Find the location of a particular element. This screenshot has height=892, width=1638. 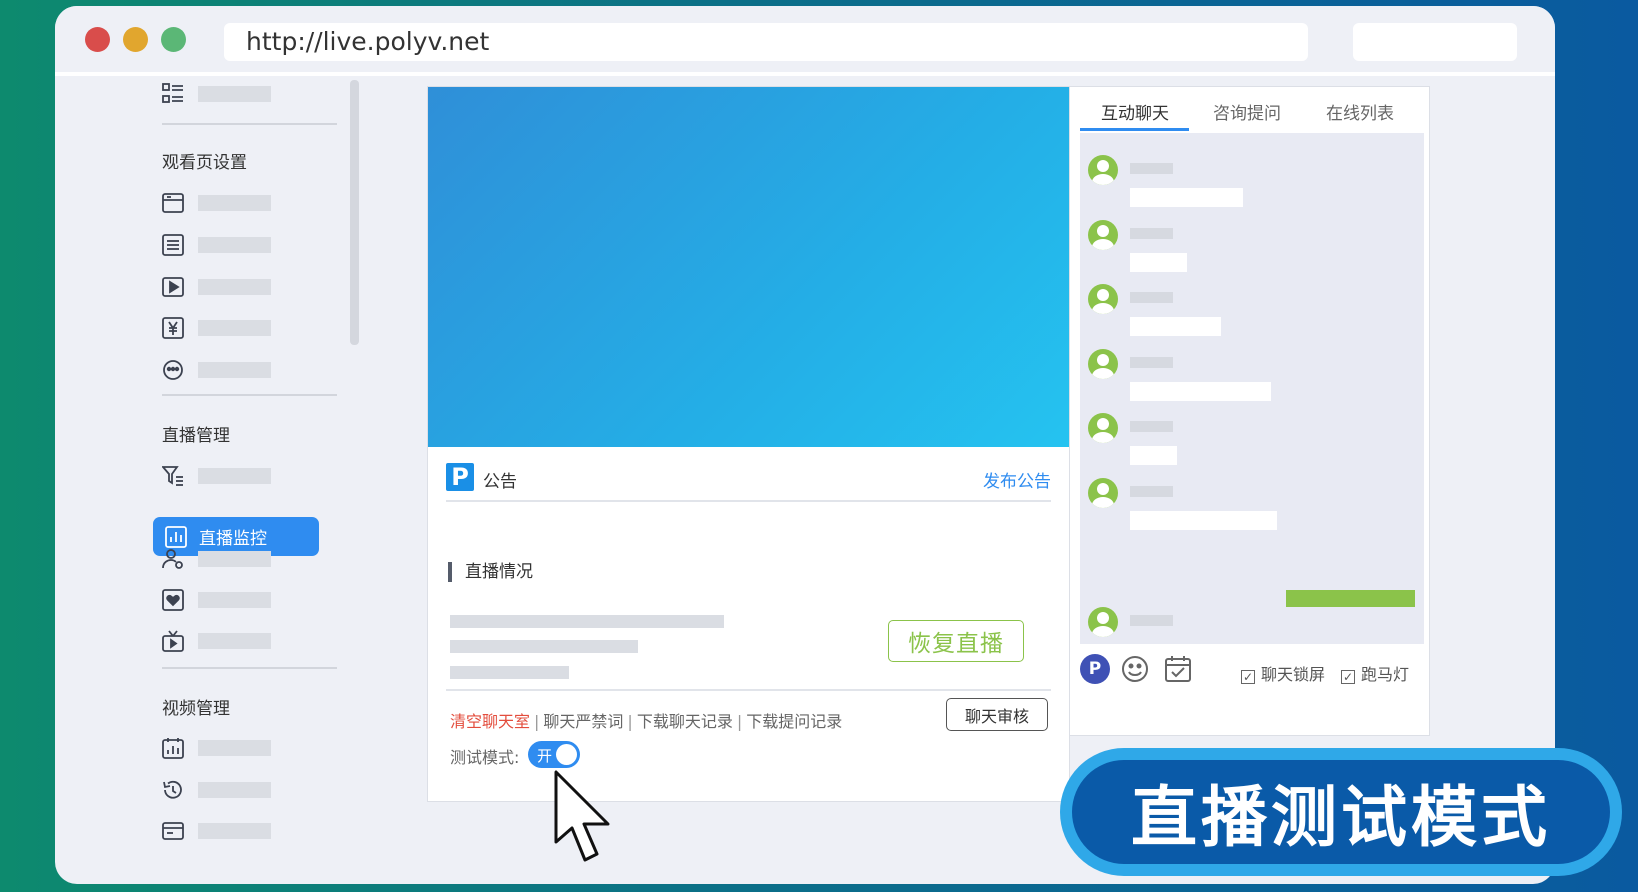

chat-review-button: 聊天审核 is located at coordinates (997, 714).